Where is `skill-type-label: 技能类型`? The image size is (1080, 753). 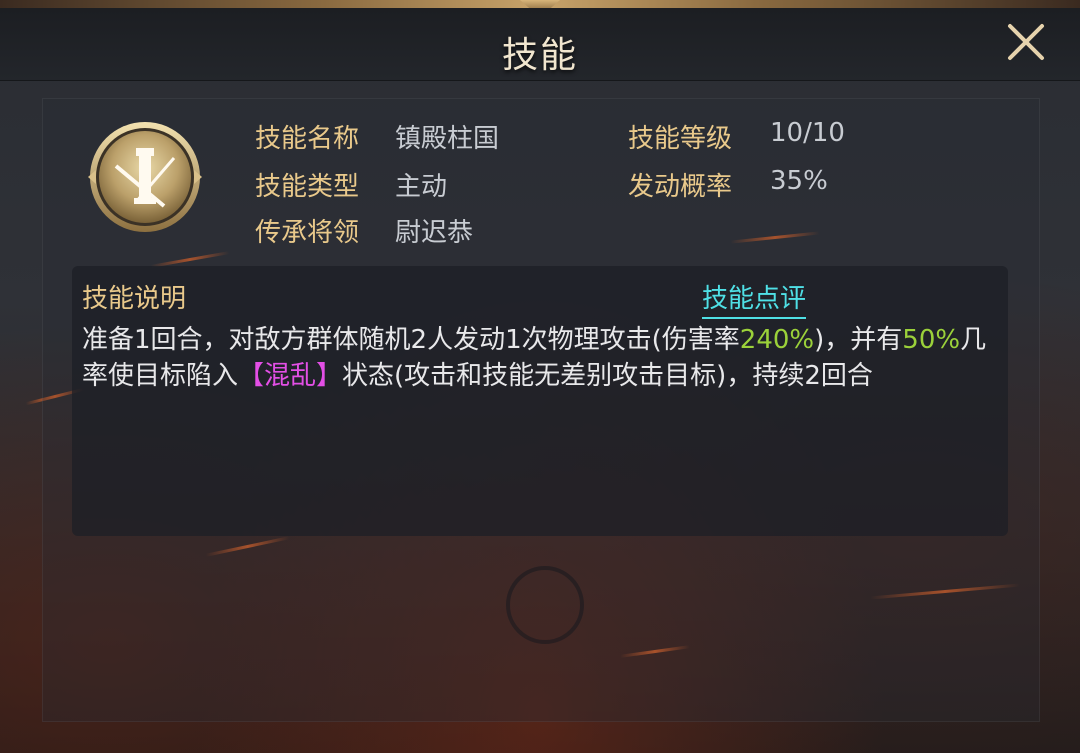 skill-type-label: 技能类型 is located at coordinates (307, 187).